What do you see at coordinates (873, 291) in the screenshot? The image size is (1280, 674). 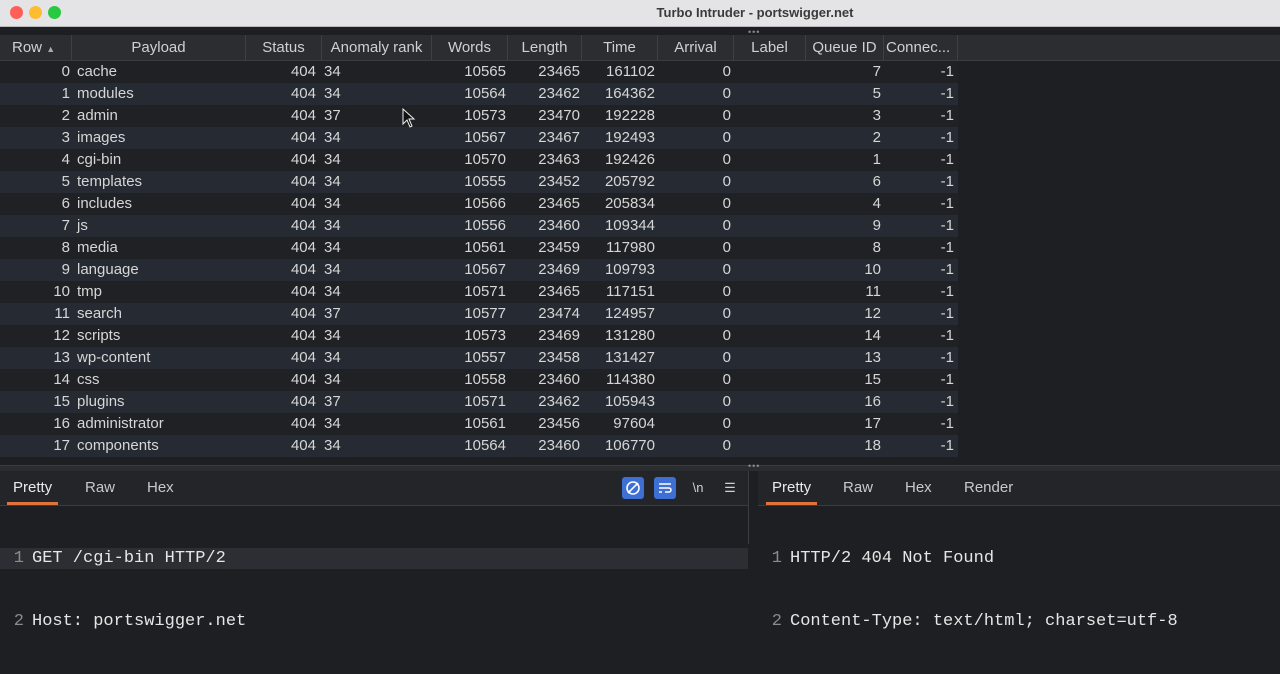 I see `cell-queue-id: 11` at bounding box center [873, 291].